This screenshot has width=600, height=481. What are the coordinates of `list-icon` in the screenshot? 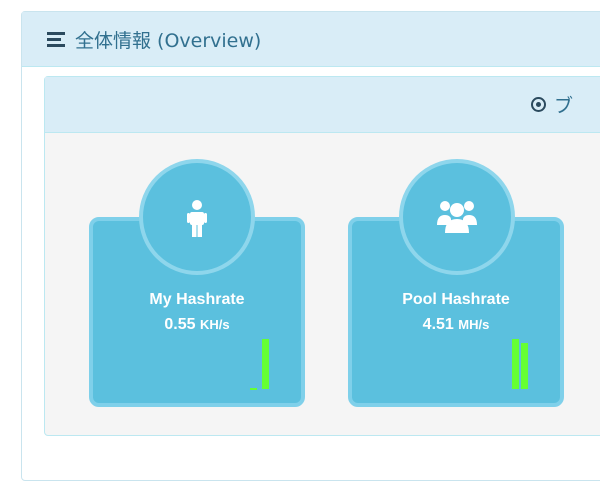 It's located at (56, 39).